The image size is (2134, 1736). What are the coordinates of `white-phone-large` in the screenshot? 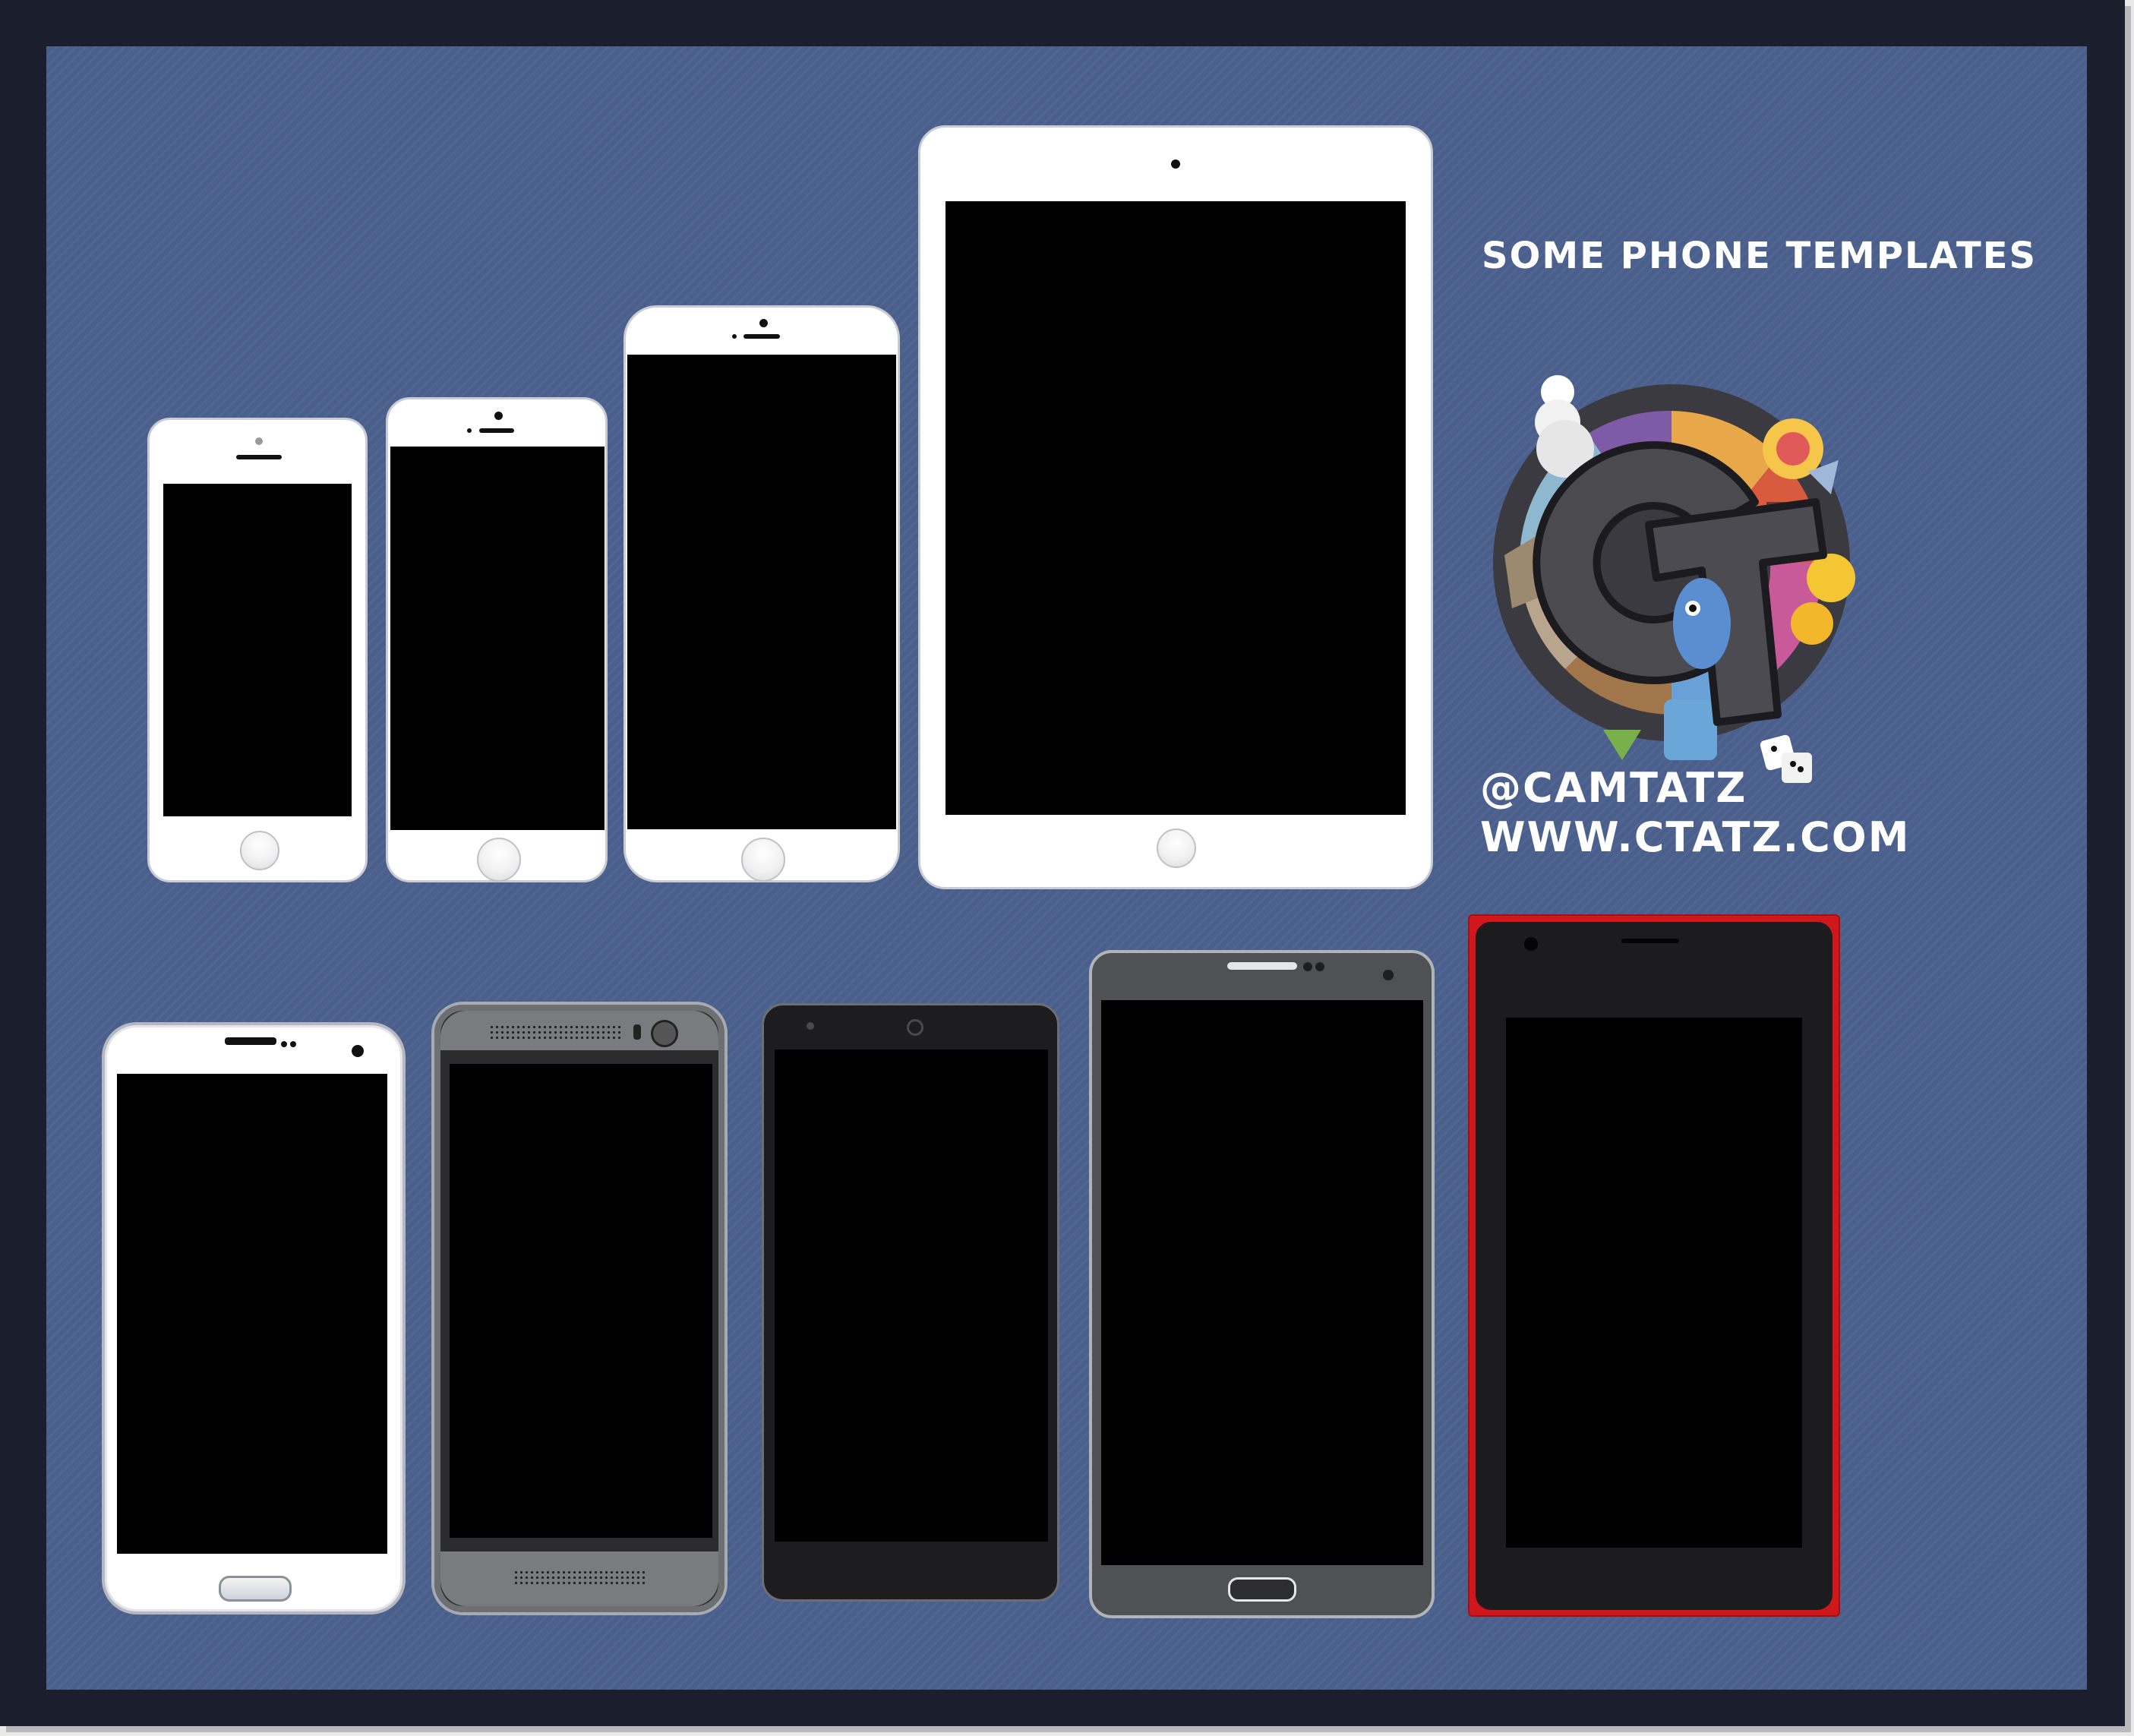 It's located at (761, 593).